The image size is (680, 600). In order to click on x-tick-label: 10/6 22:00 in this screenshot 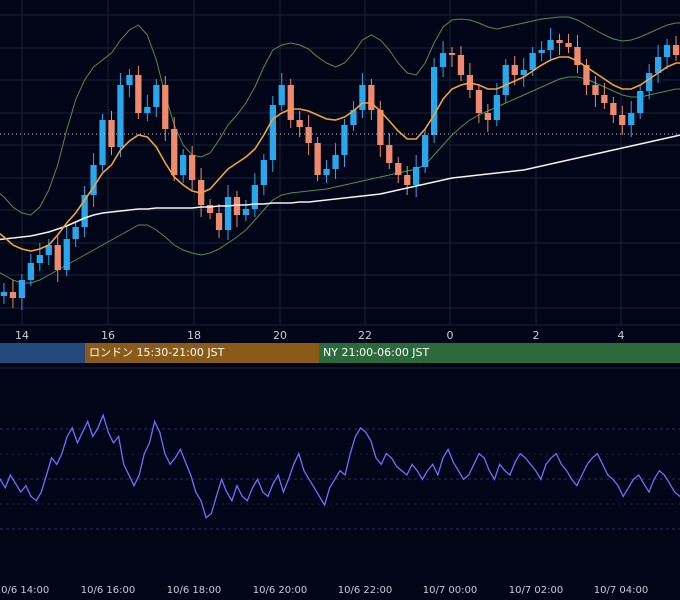, I will do `click(365, 590)`.